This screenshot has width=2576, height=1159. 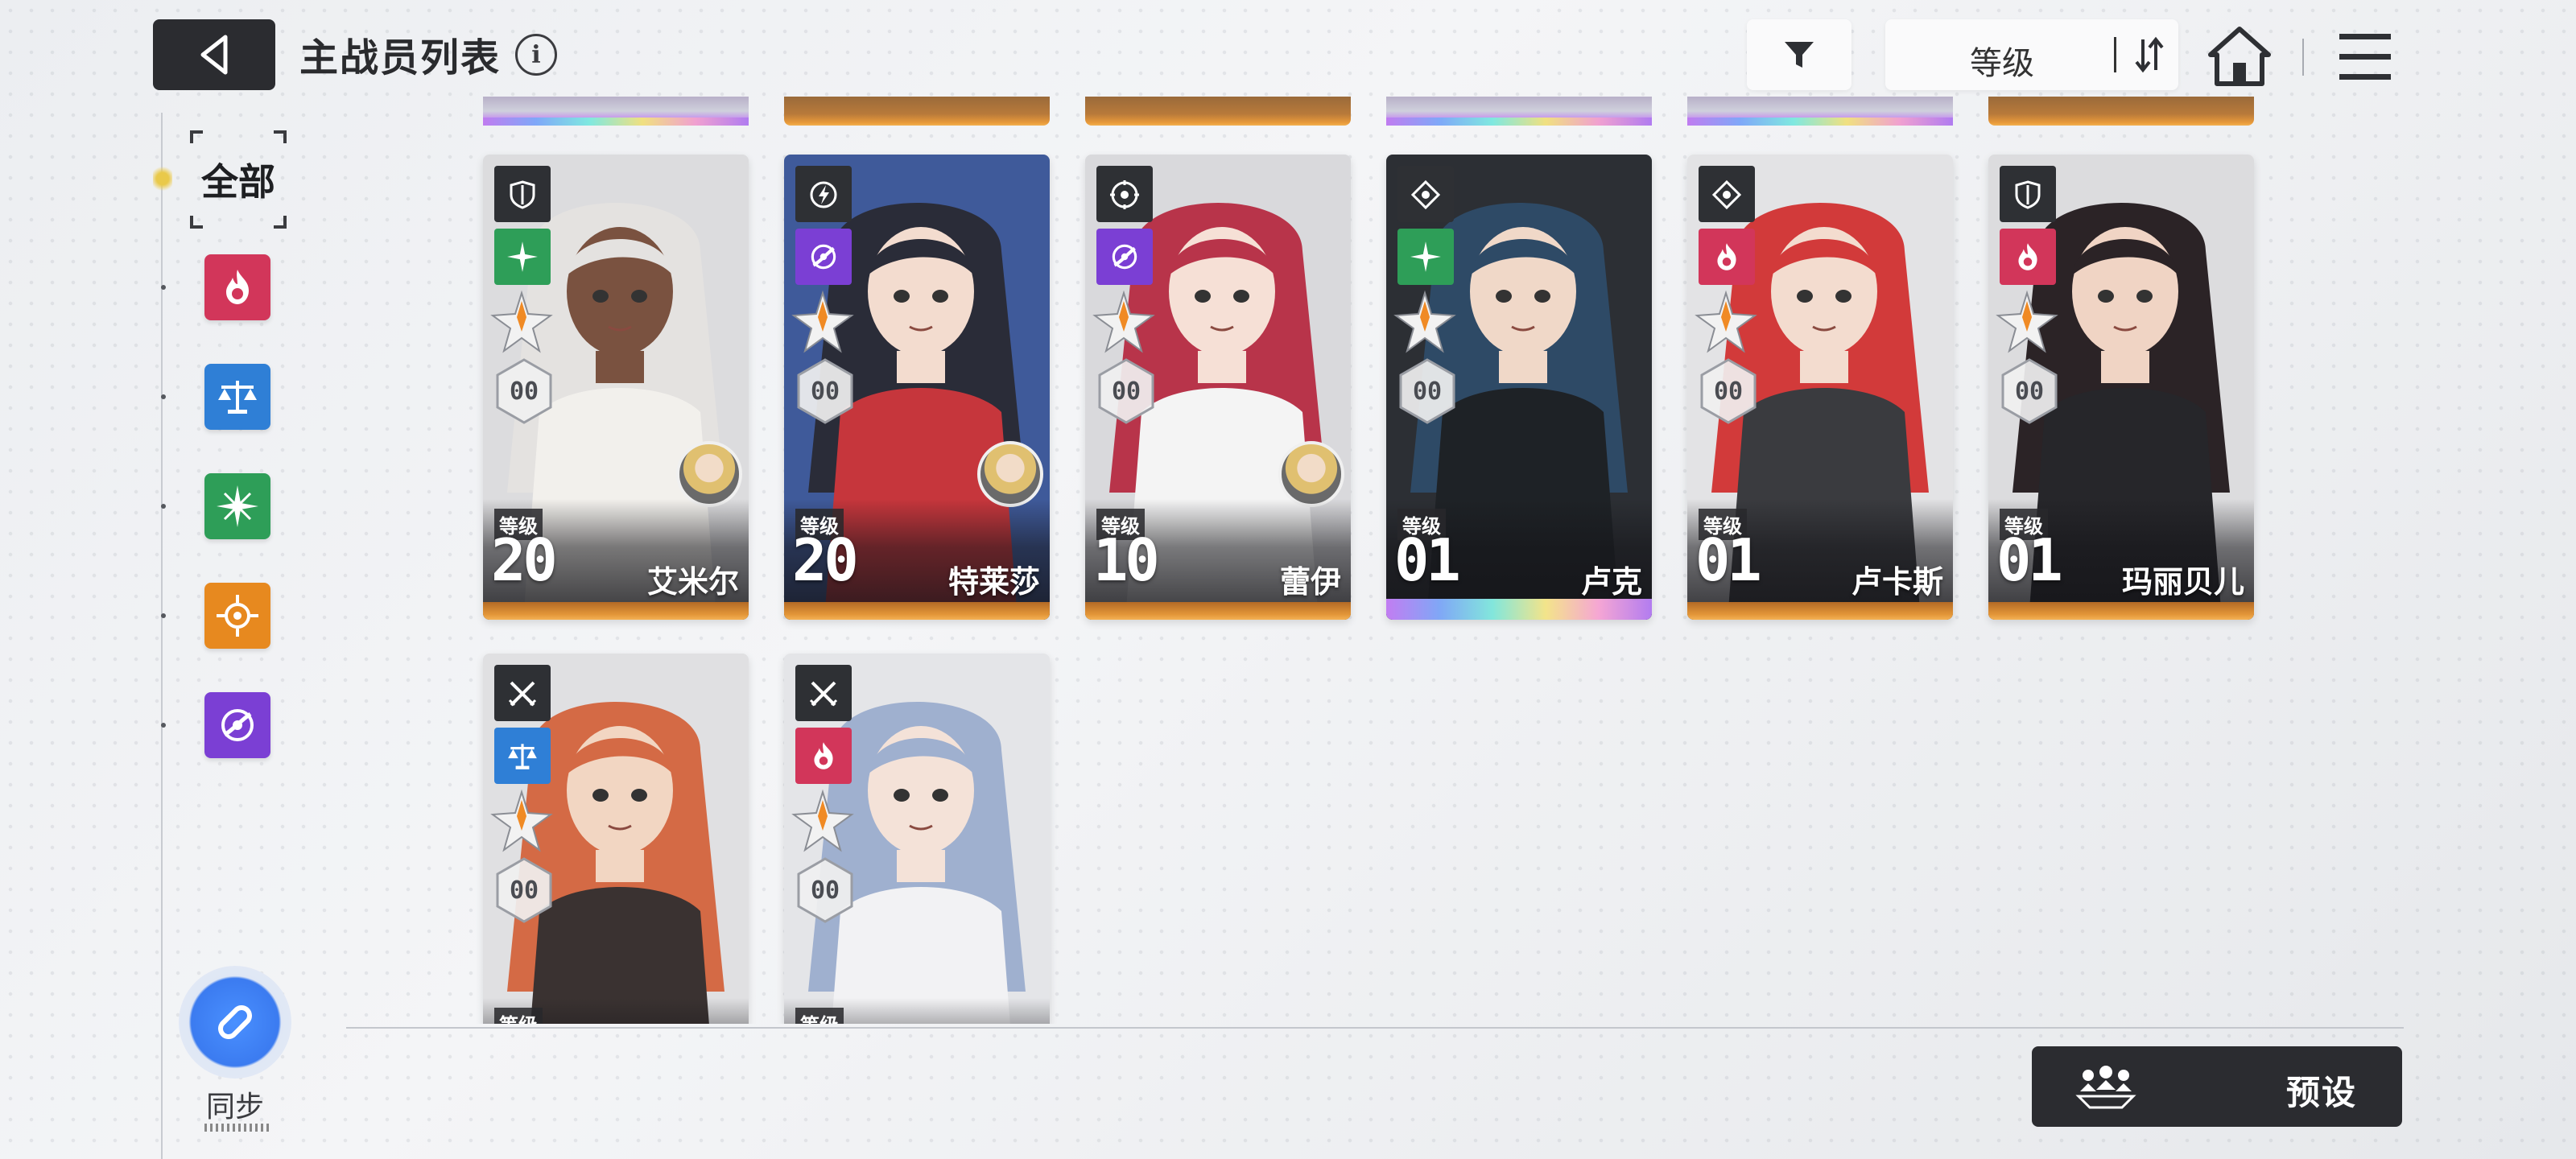 What do you see at coordinates (1519, 387) in the screenshot?
I see `operator-card: 00 等级 01 卢克` at bounding box center [1519, 387].